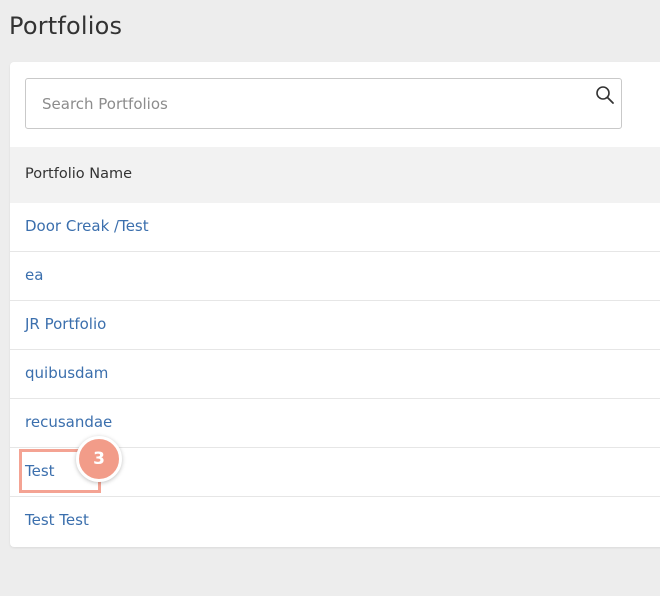 This screenshot has width=660, height=596. I want to click on search-icon, so click(605, 95).